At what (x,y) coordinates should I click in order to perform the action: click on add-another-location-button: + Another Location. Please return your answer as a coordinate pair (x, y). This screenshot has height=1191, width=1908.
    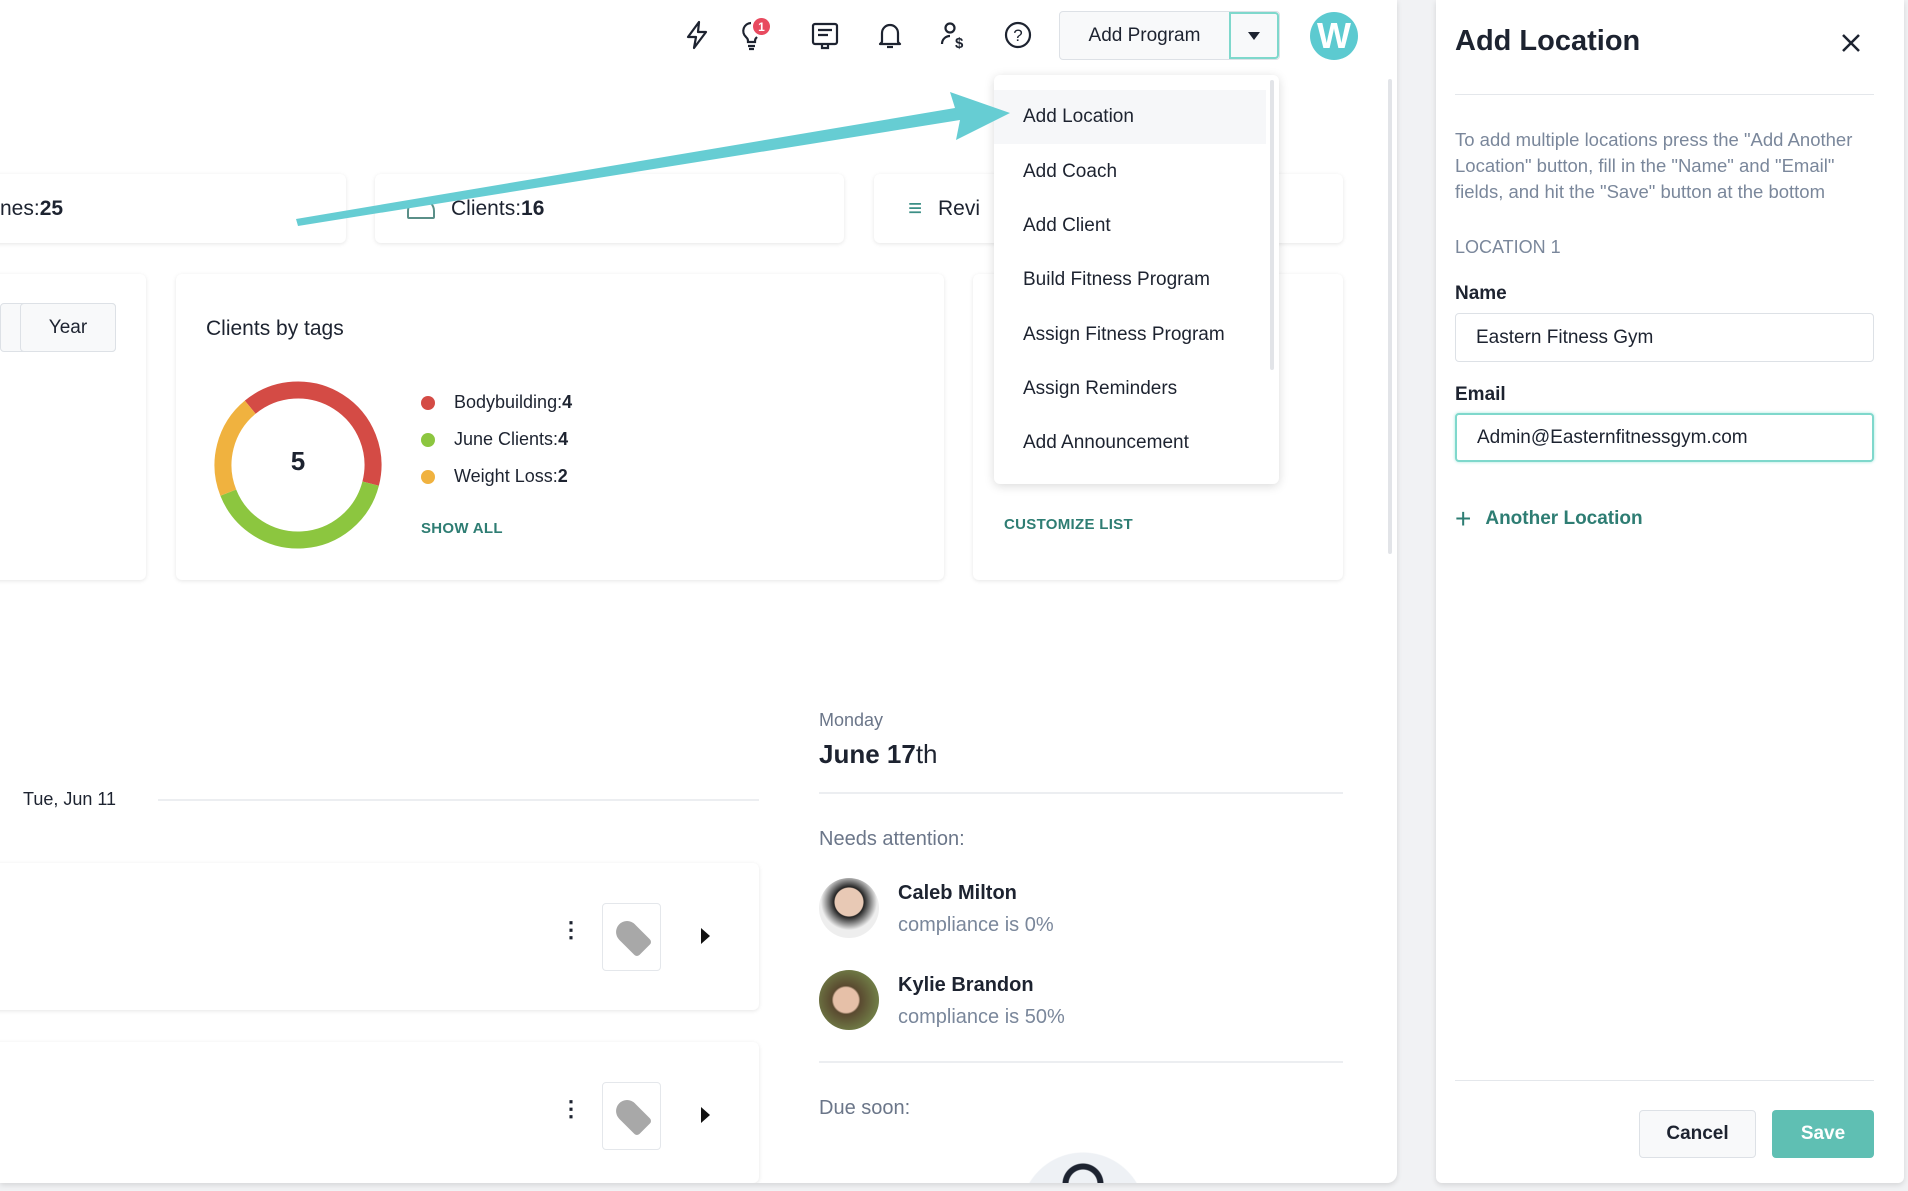
    Looking at the image, I should click on (1549, 519).